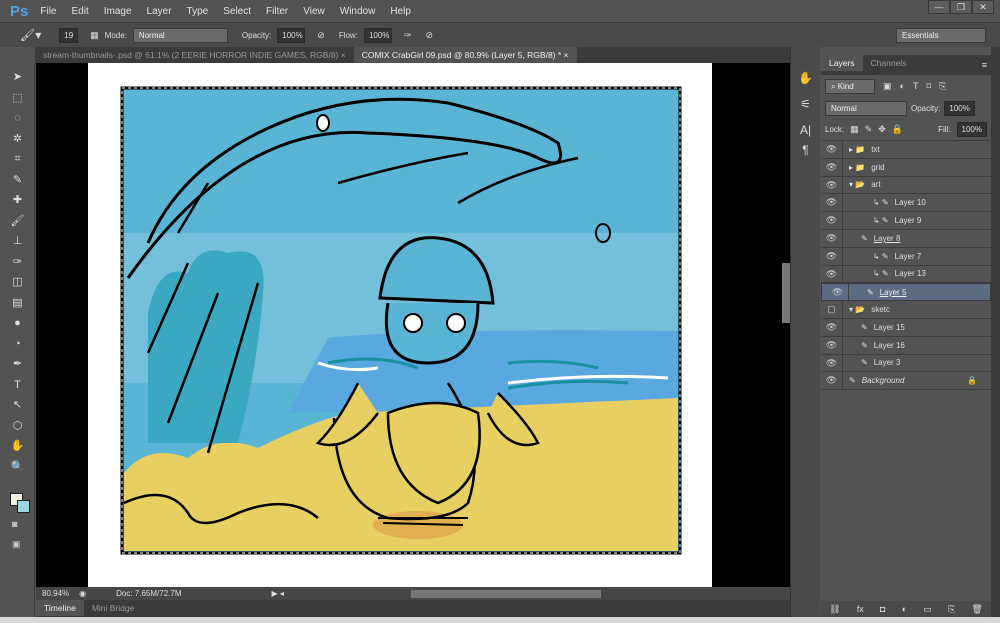 This screenshot has height=623, width=1000. I want to click on menu-view: View, so click(314, 11).